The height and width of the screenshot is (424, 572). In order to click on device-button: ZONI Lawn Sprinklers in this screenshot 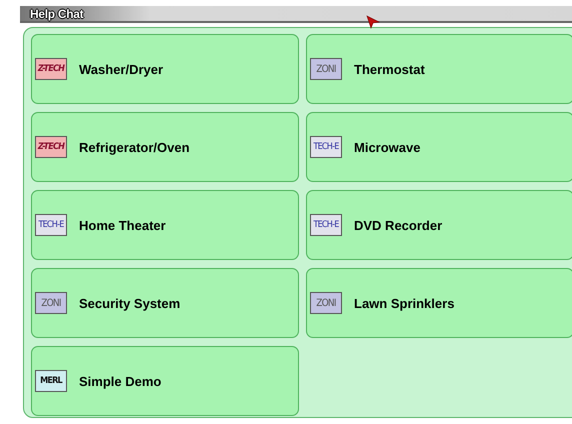, I will do `click(439, 303)`.